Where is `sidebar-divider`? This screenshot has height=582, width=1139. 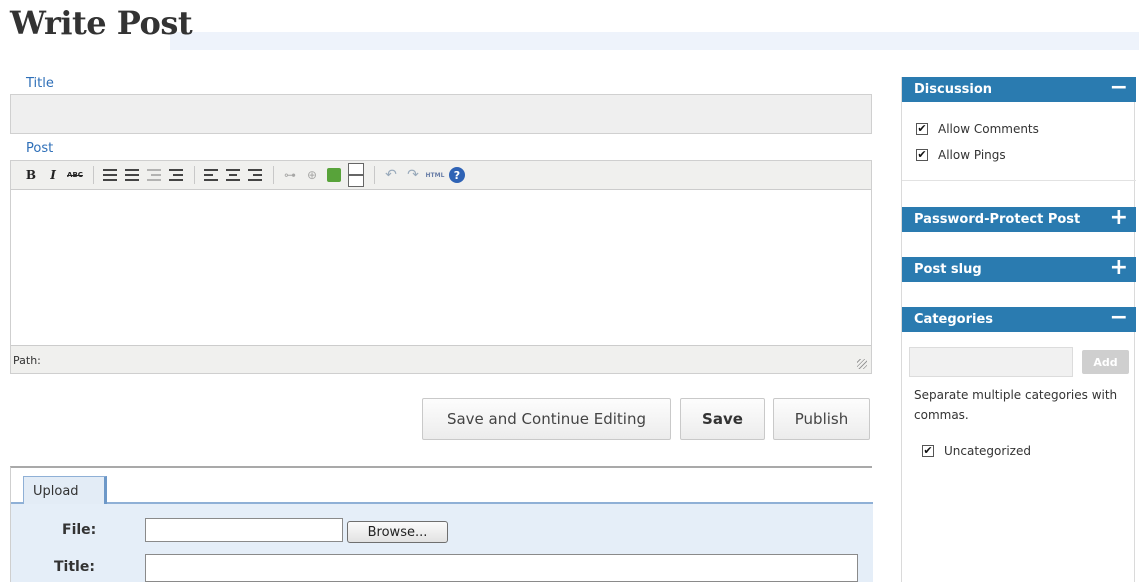 sidebar-divider is located at coordinates (1019, 180).